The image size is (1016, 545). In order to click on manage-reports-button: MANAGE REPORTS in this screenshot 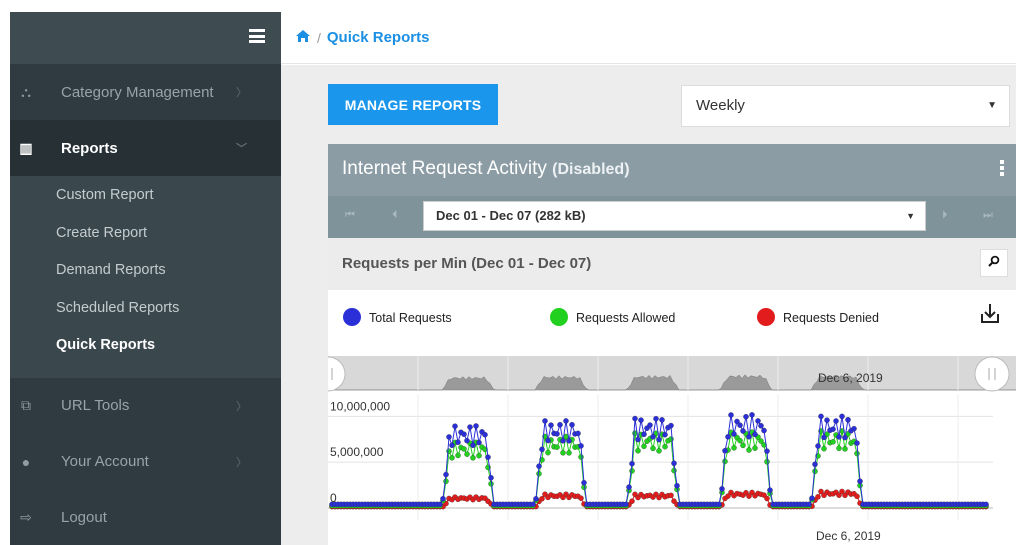, I will do `click(413, 104)`.